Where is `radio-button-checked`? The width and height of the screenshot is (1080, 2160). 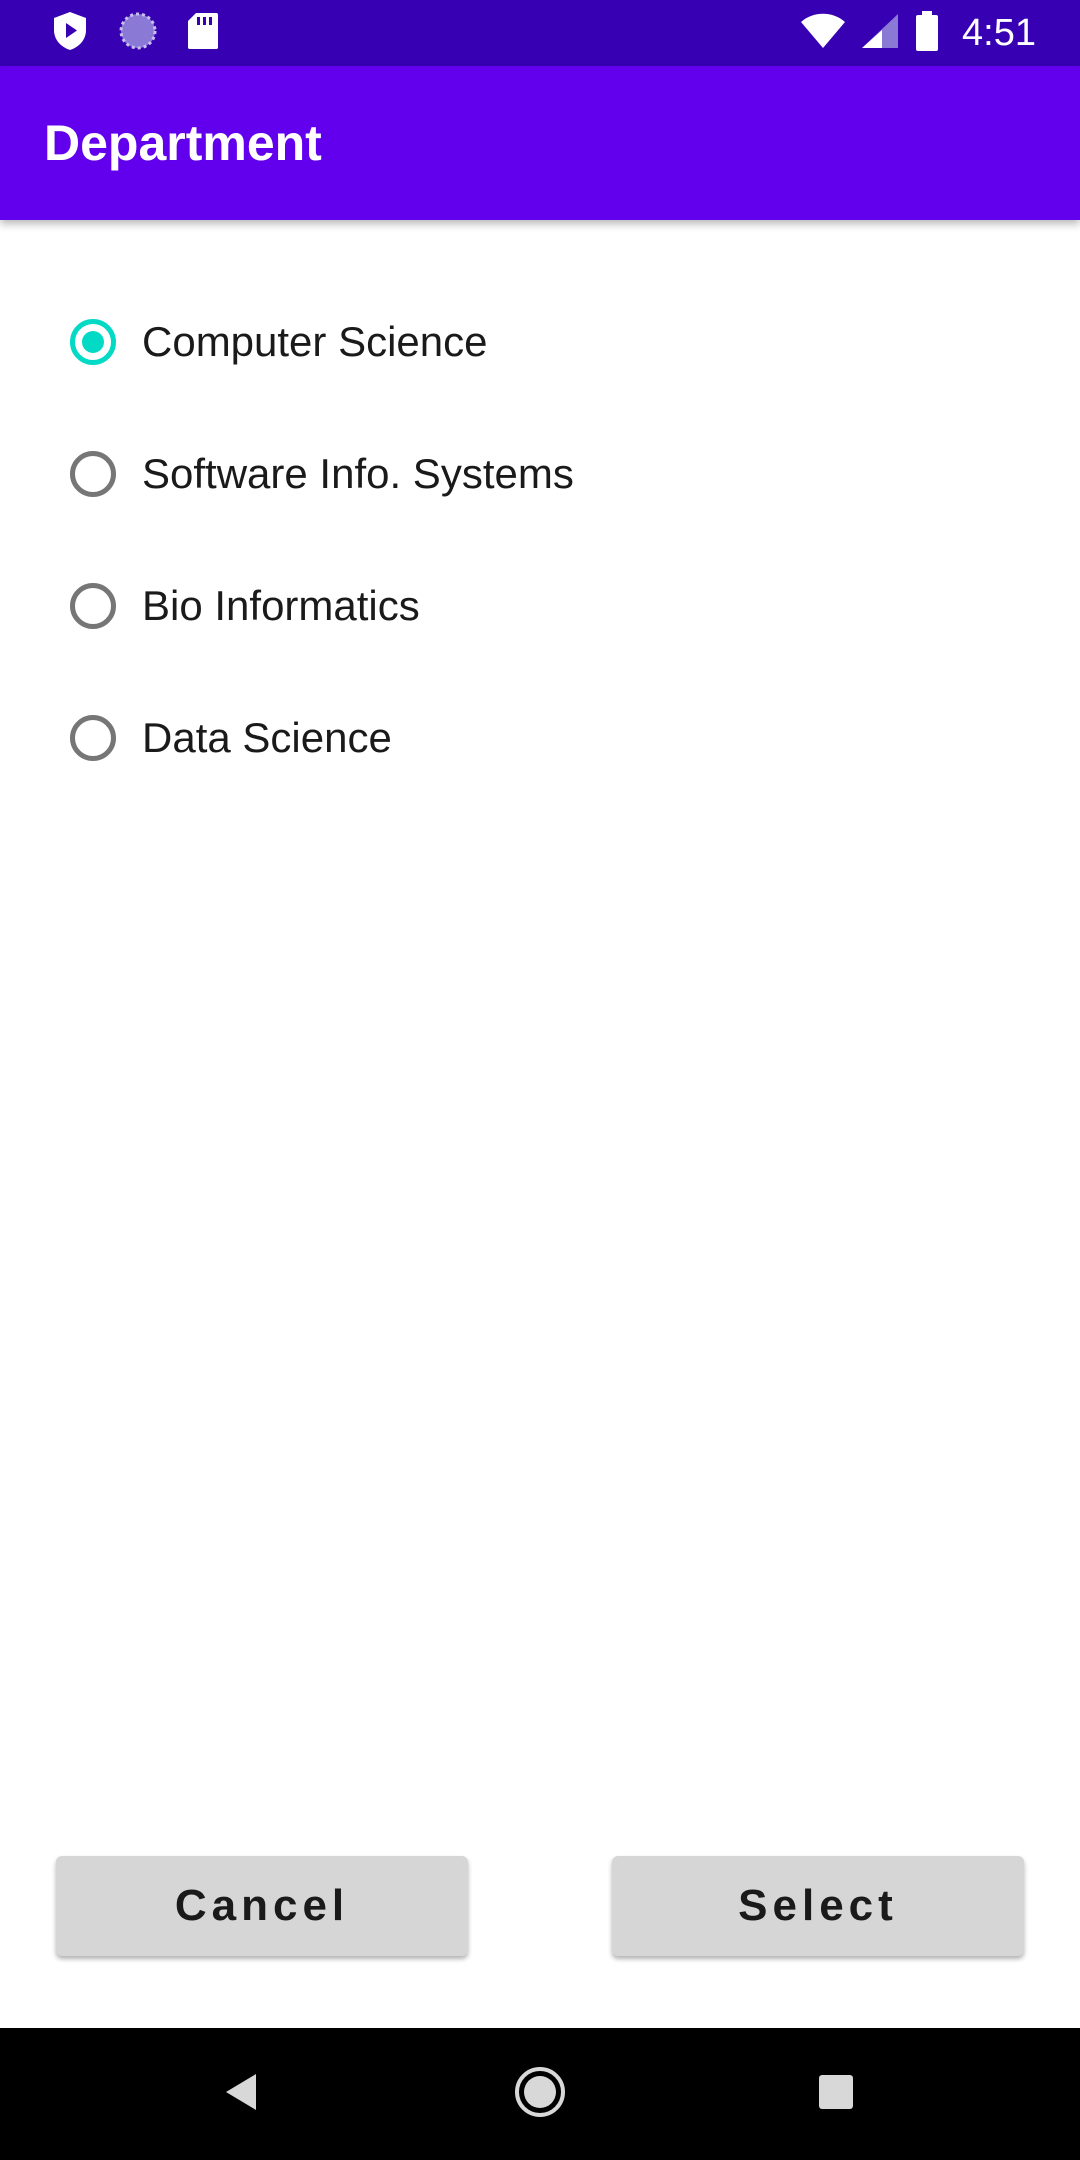 radio-button-checked is located at coordinates (93, 342).